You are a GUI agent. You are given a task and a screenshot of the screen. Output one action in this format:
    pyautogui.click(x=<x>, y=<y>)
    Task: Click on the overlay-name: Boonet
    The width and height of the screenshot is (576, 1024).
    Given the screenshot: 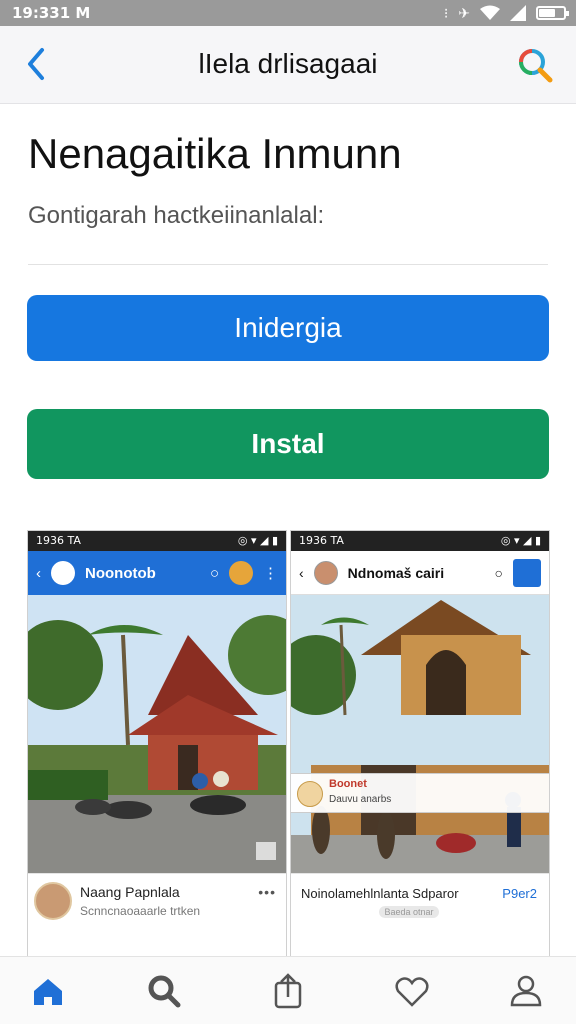 What is the action you would take?
    pyautogui.click(x=348, y=784)
    